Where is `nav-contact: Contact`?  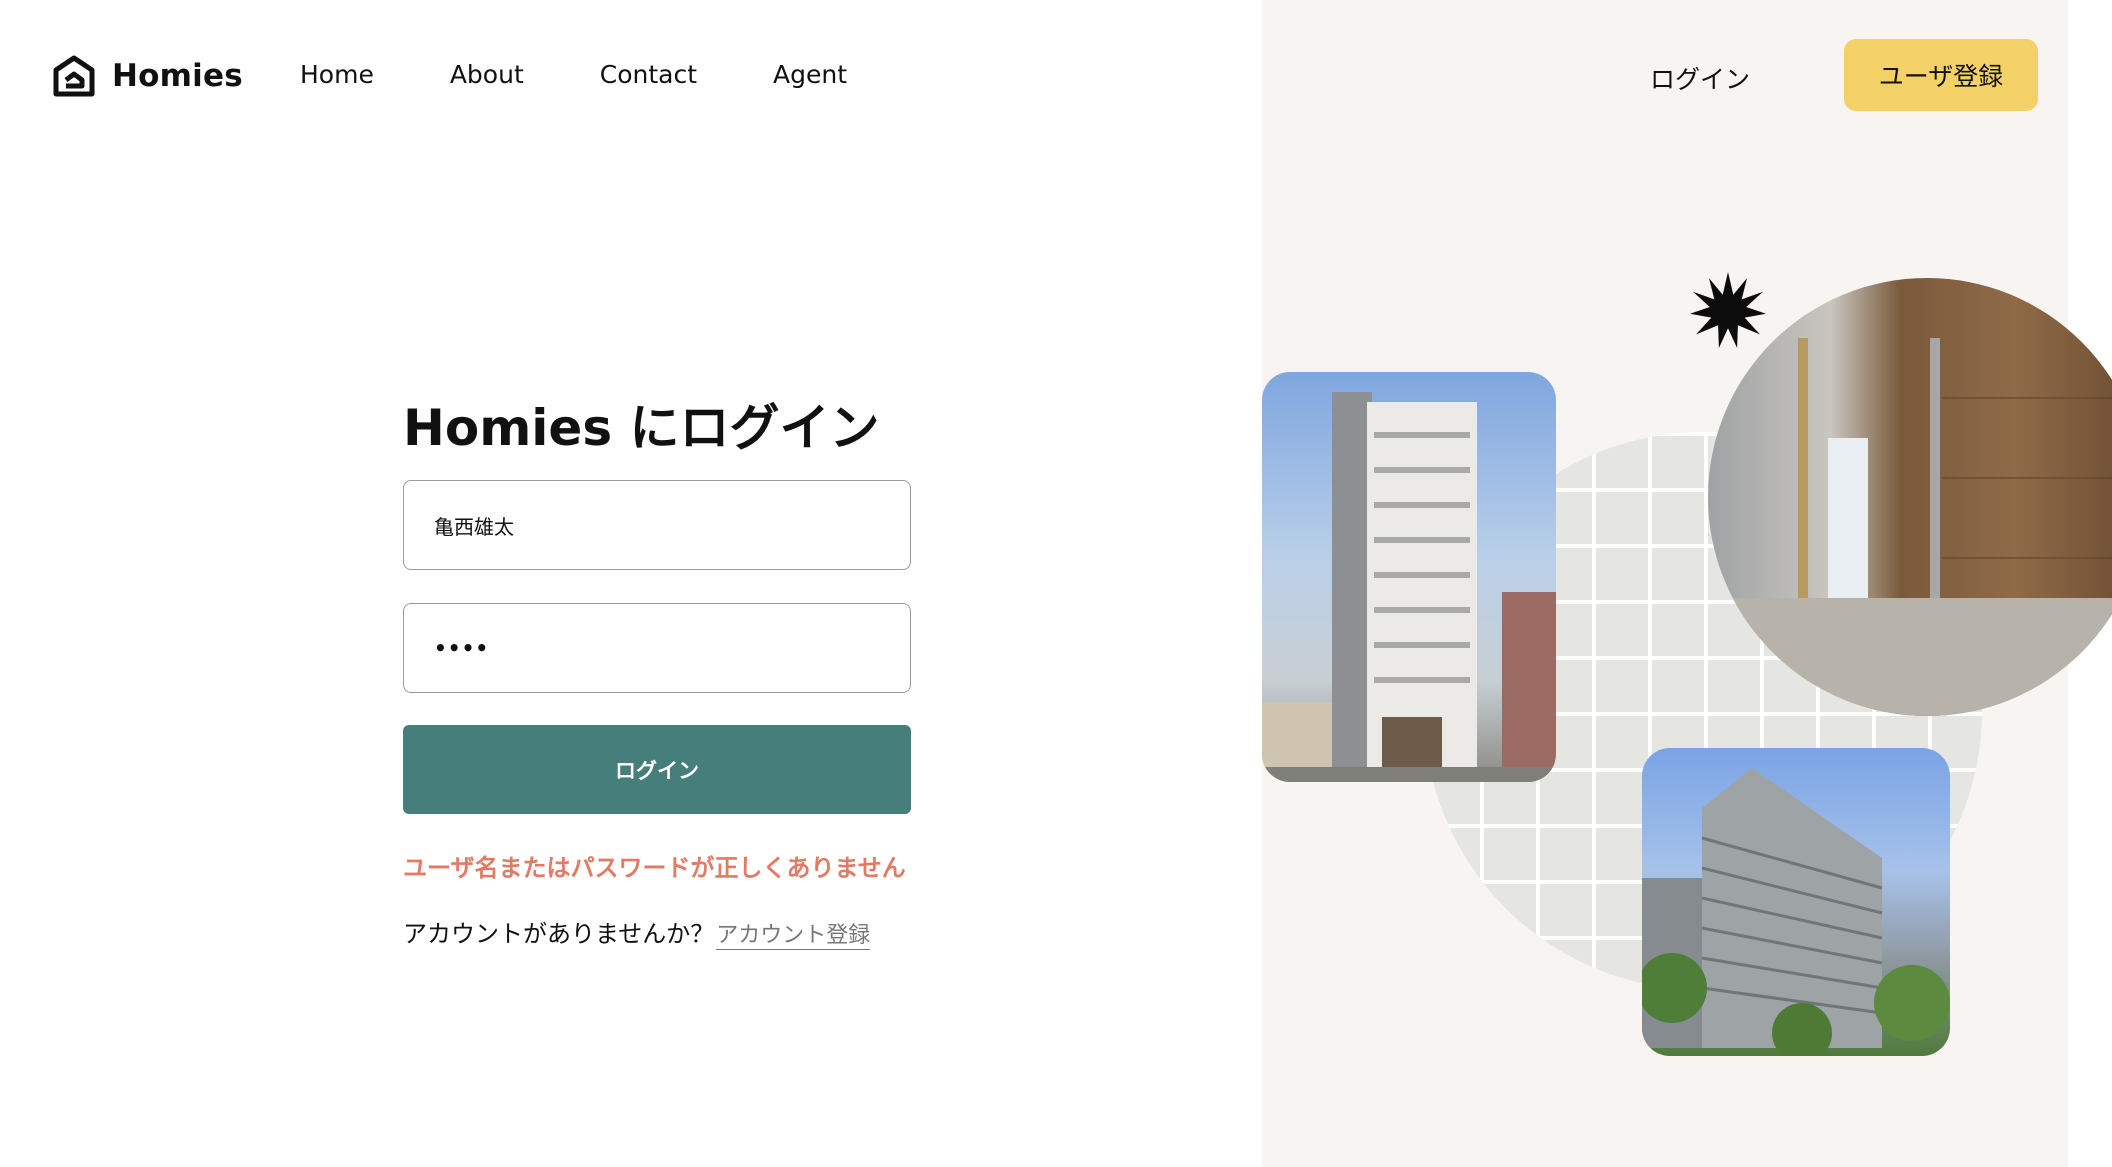
nav-contact: Contact is located at coordinates (648, 74).